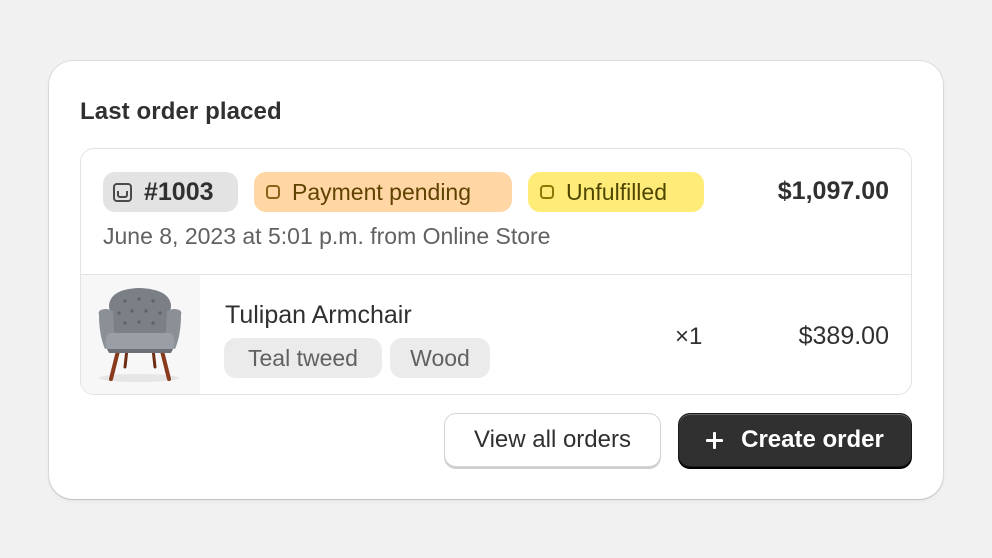 Image resolution: width=992 pixels, height=558 pixels. What do you see at coordinates (689, 336) in the screenshot?
I see `quantity: ×1` at bounding box center [689, 336].